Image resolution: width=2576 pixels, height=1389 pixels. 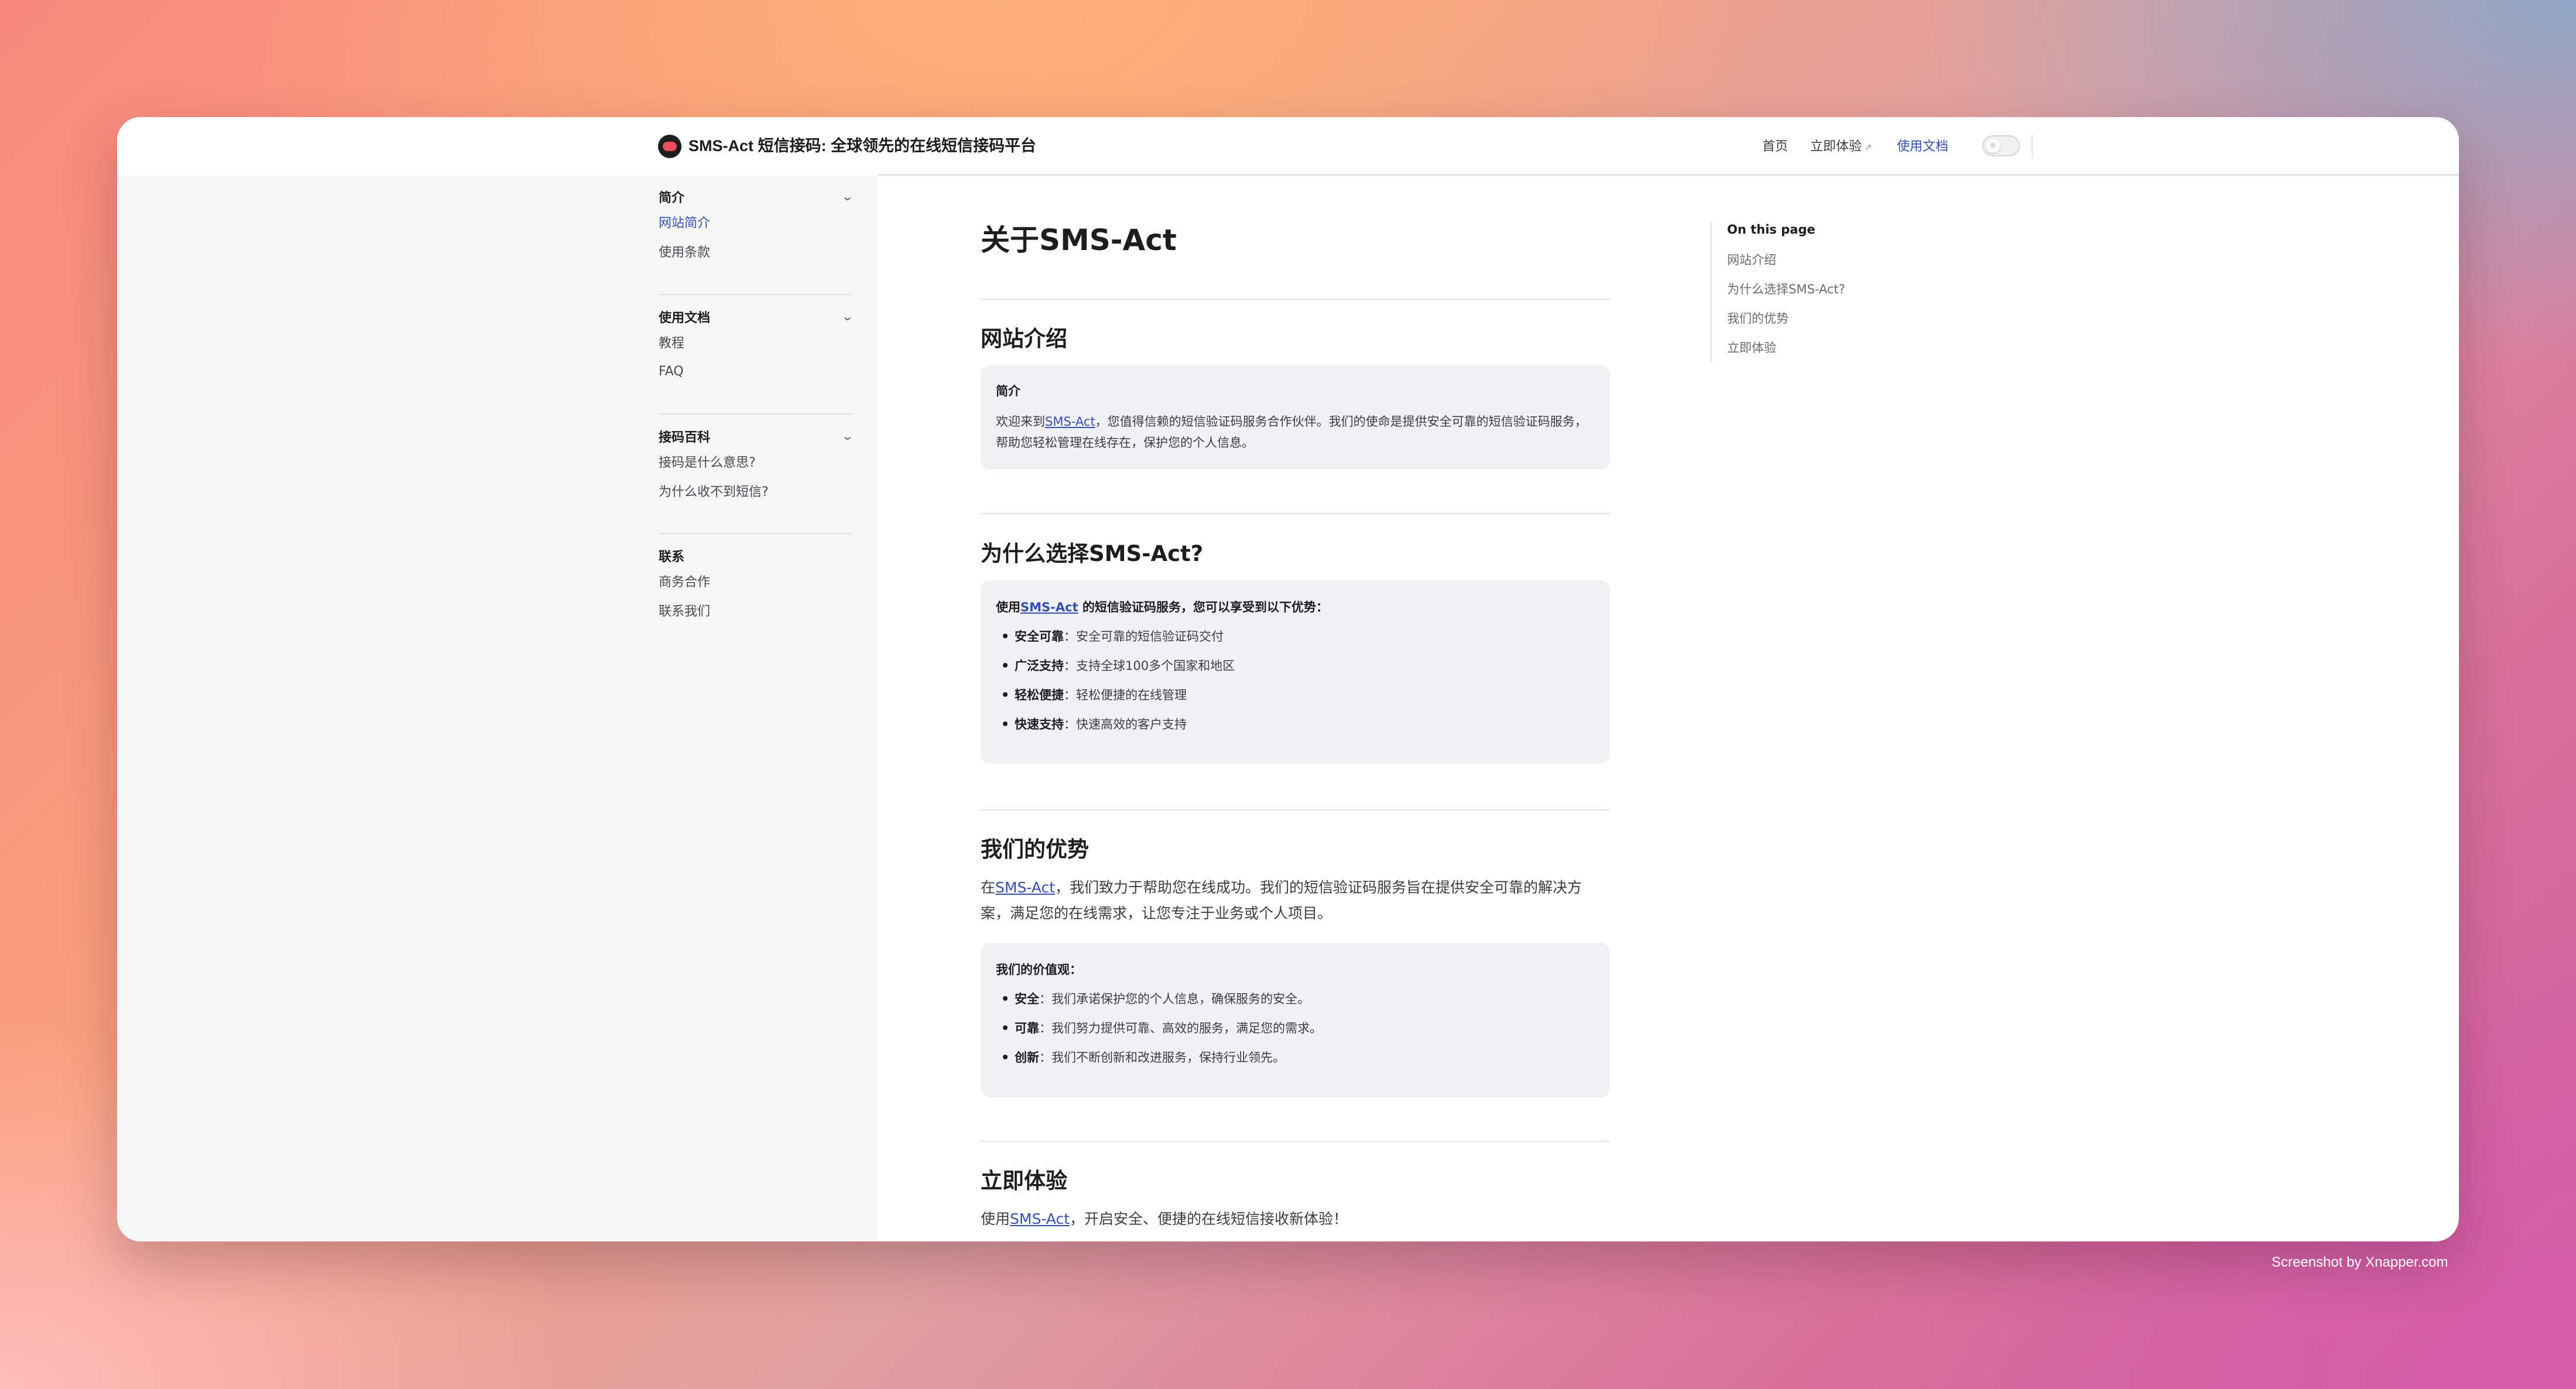 What do you see at coordinates (755, 461) in the screenshot?
I see `sidebar-item-what-is: 接码是什么意思?` at bounding box center [755, 461].